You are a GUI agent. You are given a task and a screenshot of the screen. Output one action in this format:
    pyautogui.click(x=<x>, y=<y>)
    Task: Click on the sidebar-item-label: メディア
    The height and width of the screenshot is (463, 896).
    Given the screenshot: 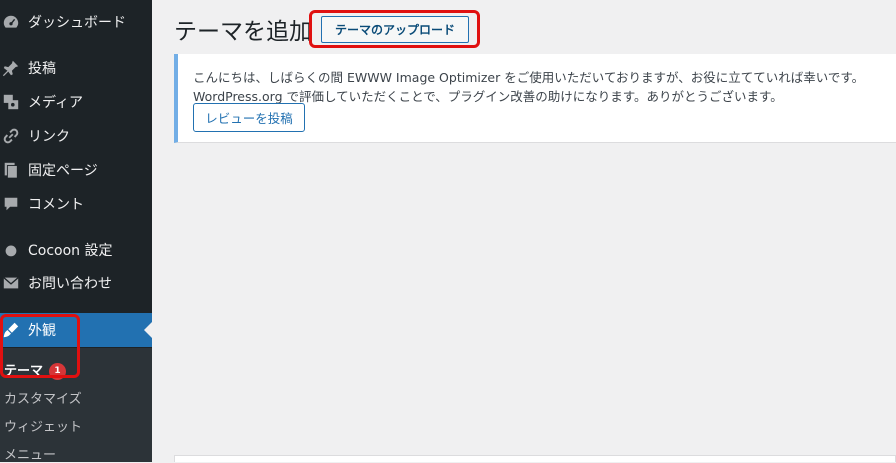 What is the action you would take?
    pyautogui.click(x=56, y=103)
    